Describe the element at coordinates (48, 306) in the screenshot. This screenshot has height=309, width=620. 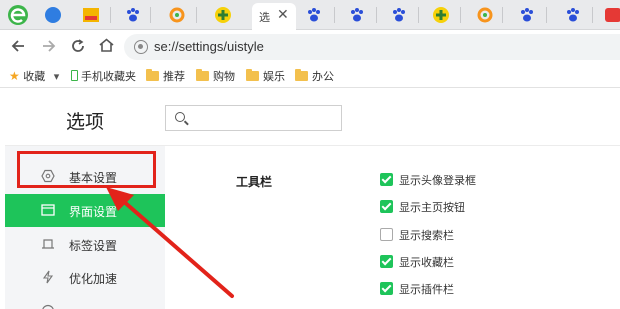
I see `circle-icon` at that location.